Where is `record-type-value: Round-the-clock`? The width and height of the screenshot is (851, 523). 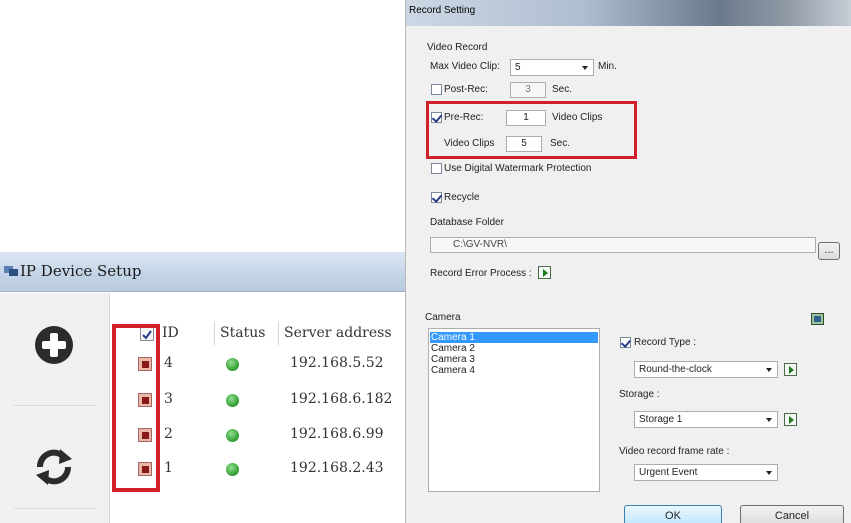
record-type-value: Round-the-clock is located at coordinates (675, 369).